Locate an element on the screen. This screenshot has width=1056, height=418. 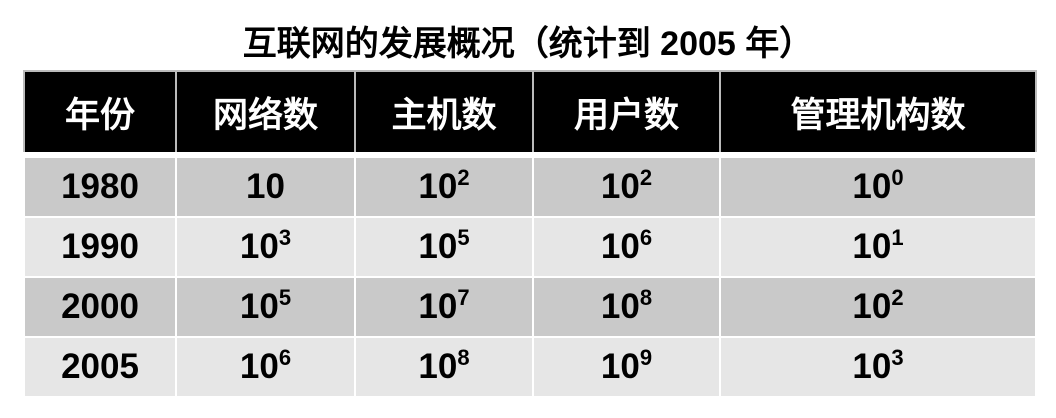
cell-users: 106 is located at coordinates (626, 247).